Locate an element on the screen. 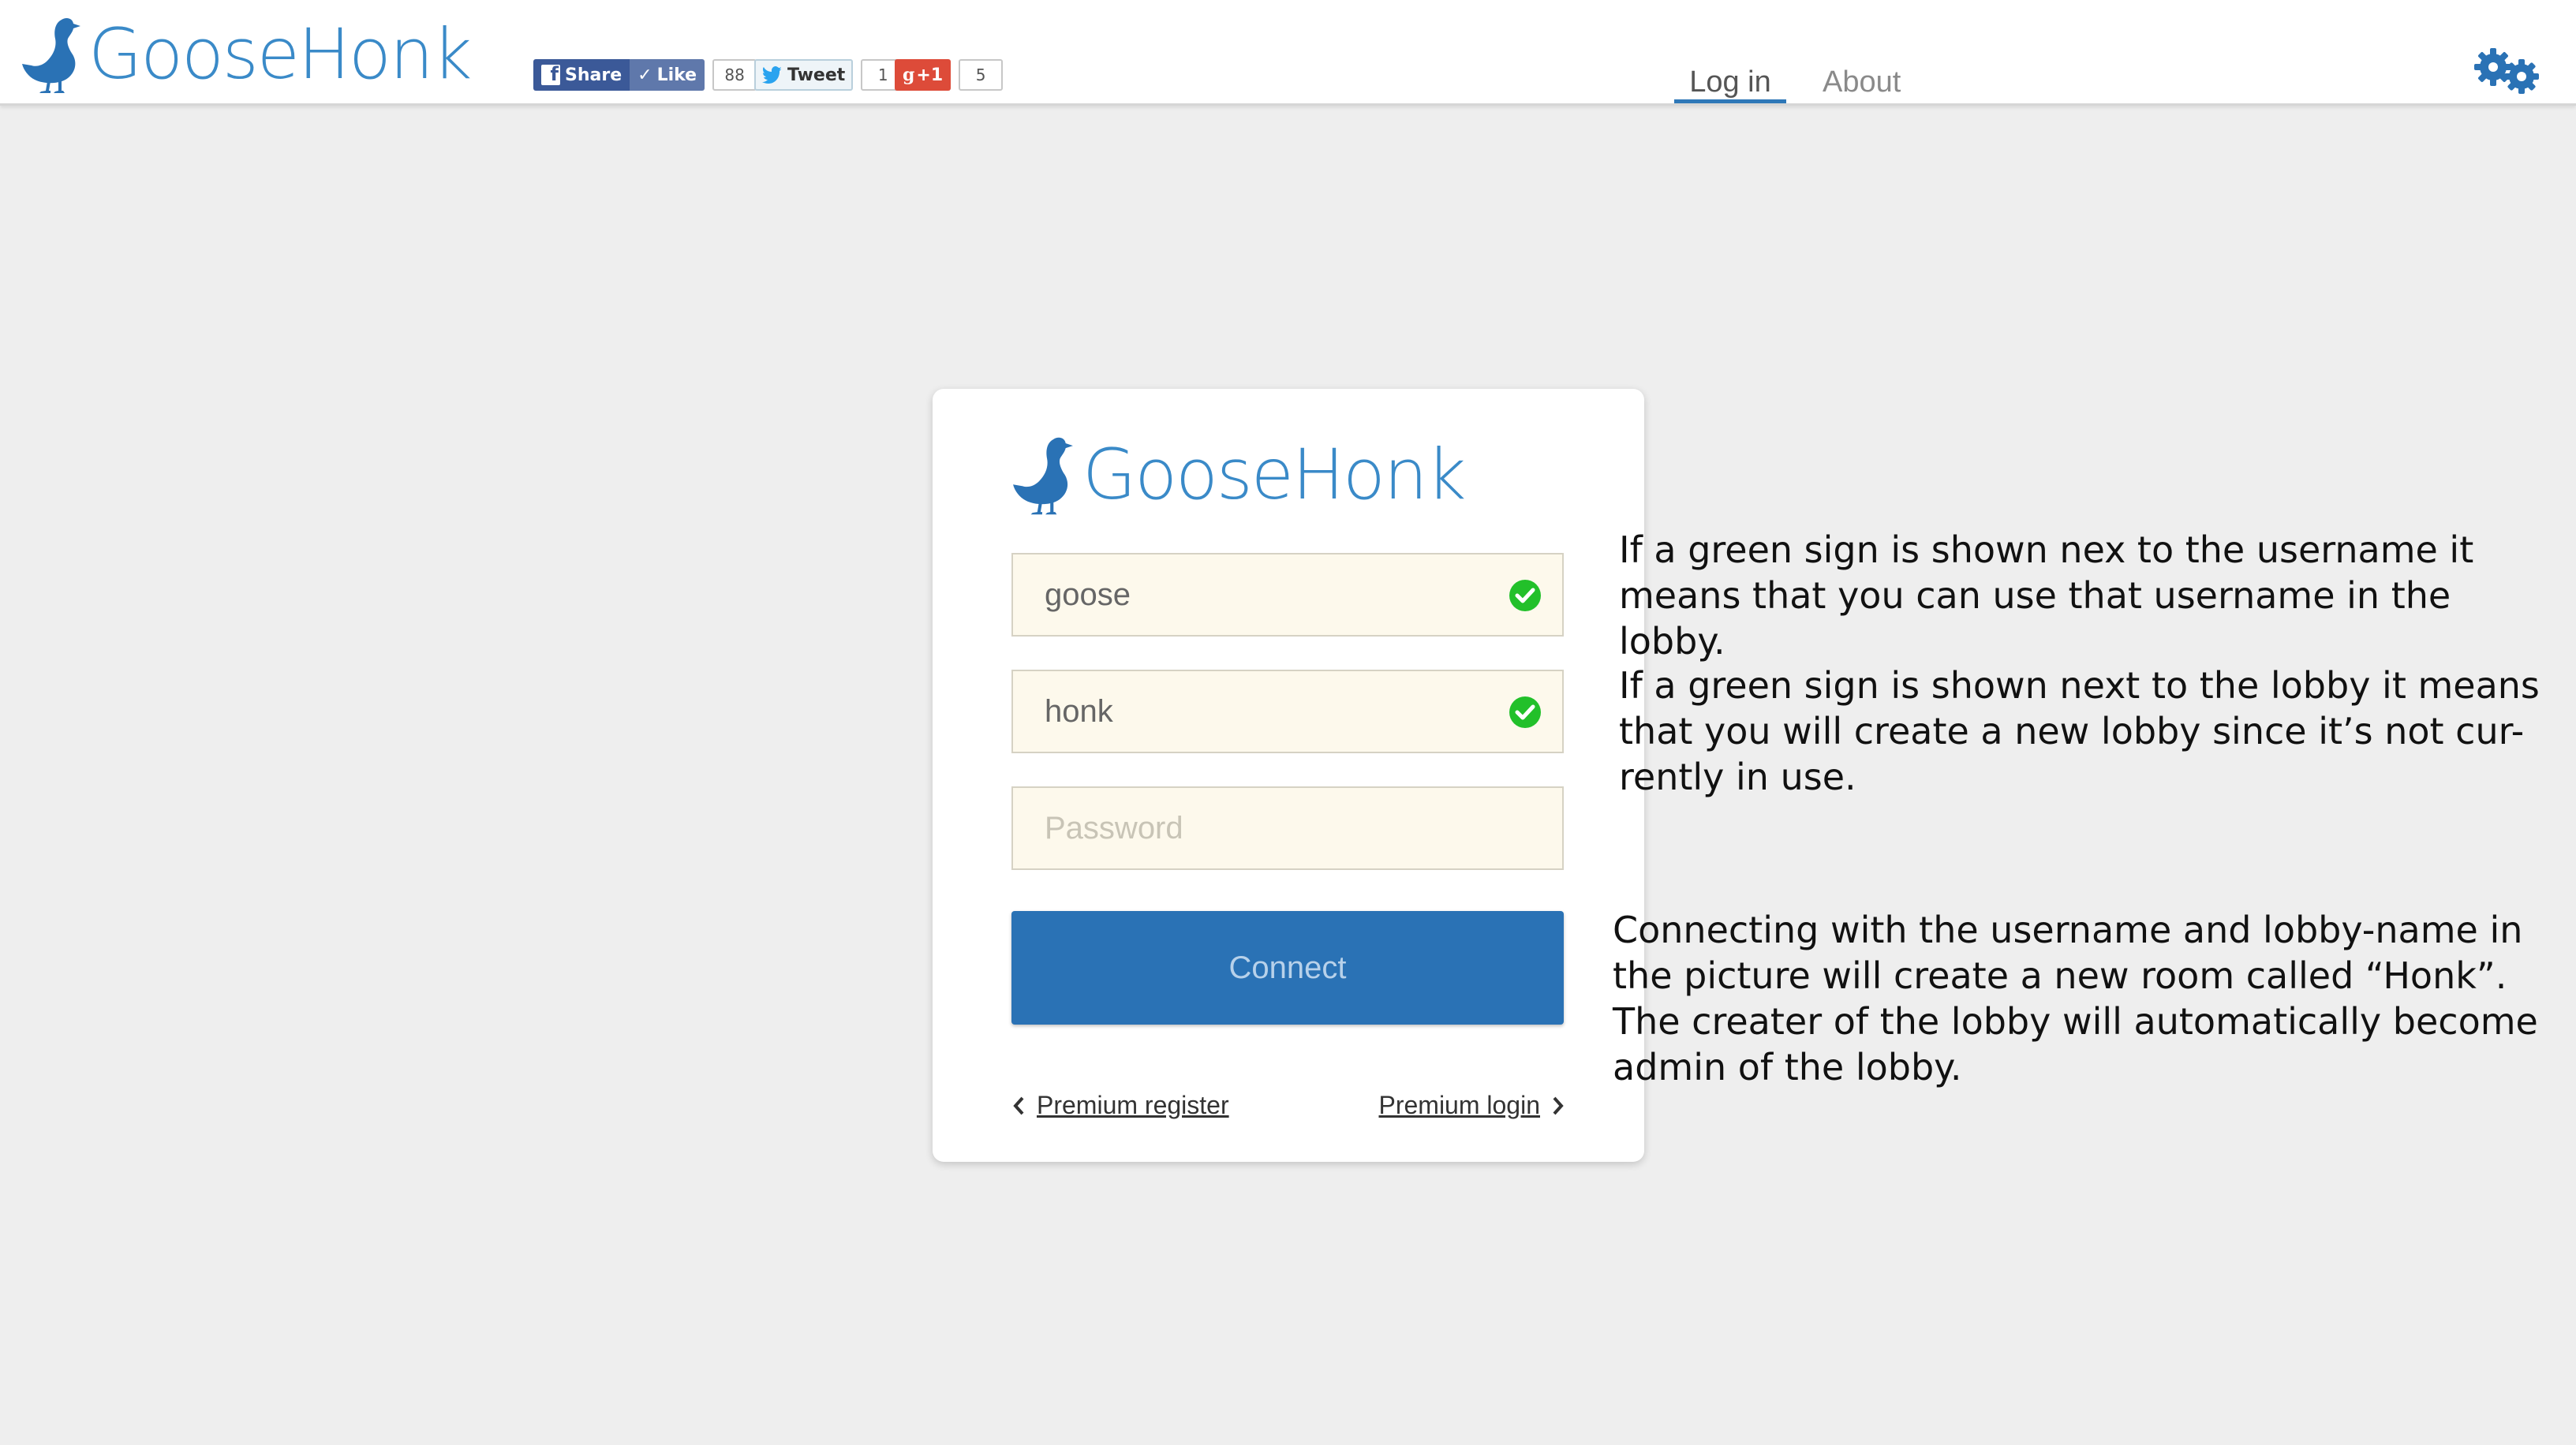  nav-tab-login: Log in is located at coordinates (1730, 82).